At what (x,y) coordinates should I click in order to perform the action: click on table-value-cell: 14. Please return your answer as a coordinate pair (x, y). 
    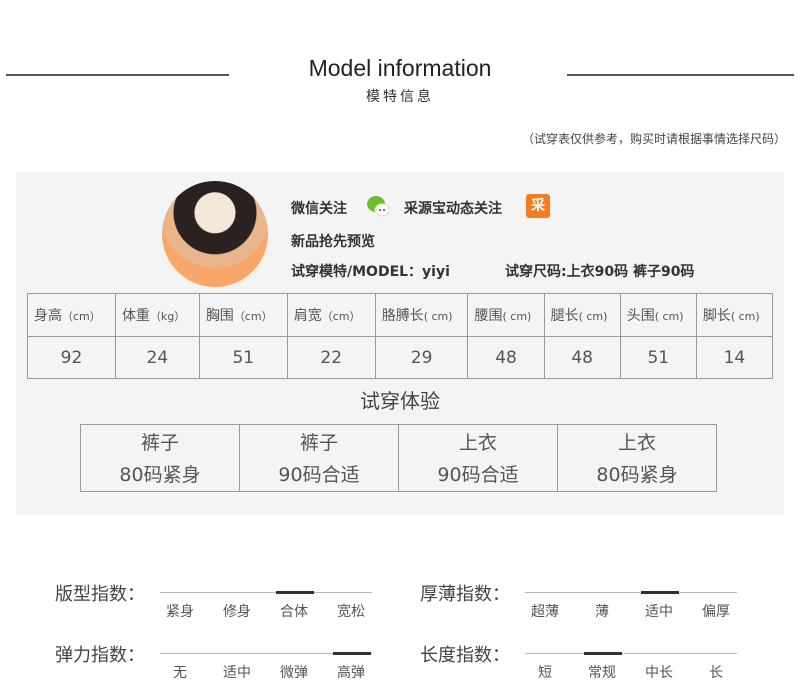
    Looking at the image, I should click on (734, 357).